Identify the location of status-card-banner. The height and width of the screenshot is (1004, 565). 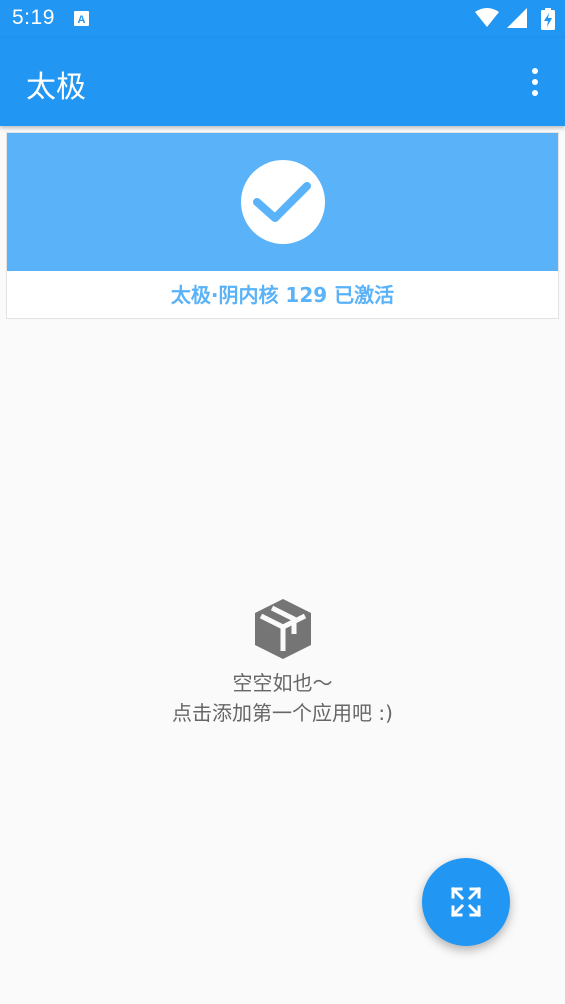
(282, 202).